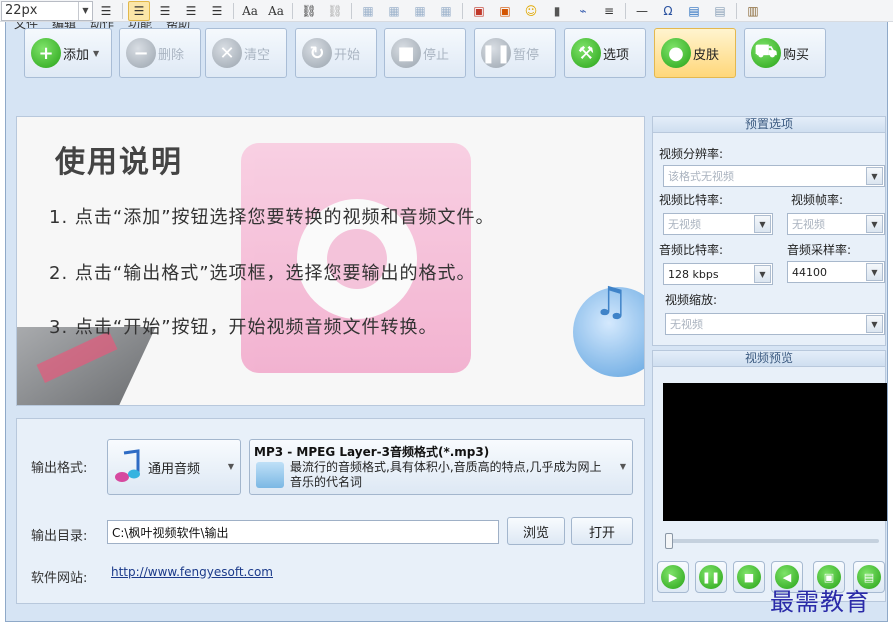 This screenshot has height=627, width=893. Describe the element at coordinates (243, 327) in the screenshot. I see `instruction-line-3: 3. 点击“开始”按钮，开始视频音频文件转换。` at that location.